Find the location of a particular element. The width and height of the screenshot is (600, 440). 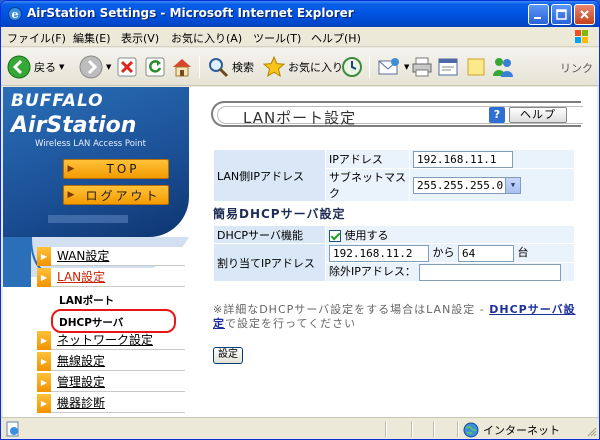

printer-icon is located at coordinates (422, 67).